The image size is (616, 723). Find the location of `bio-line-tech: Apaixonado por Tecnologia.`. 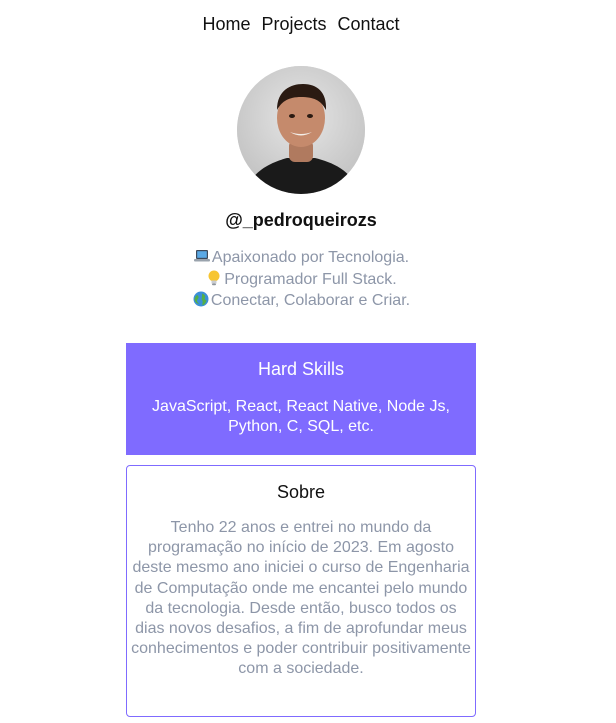

bio-line-tech: Apaixonado por Tecnologia. is located at coordinates (301, 258).